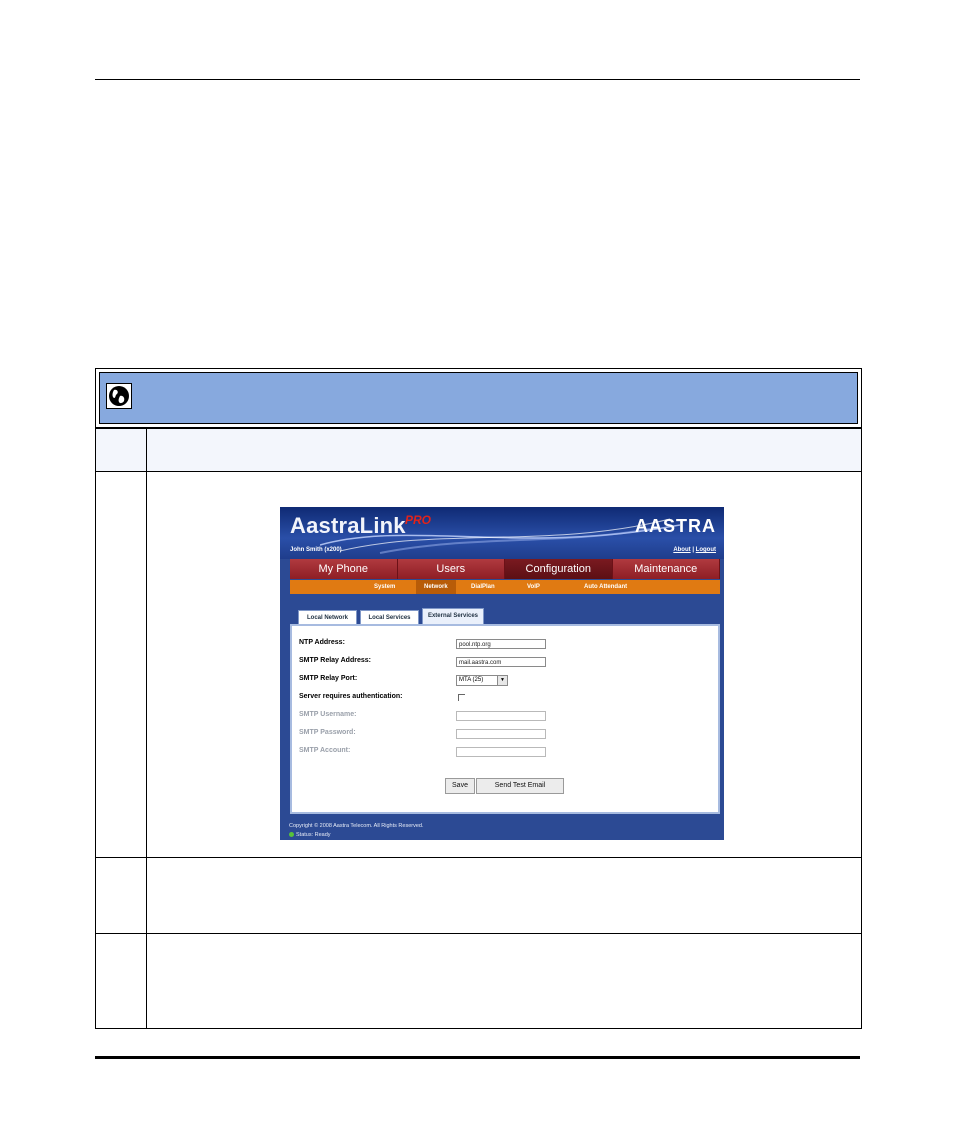 The height and width of the screenshot is (1145, 954). What do you see at coordinates (520, 786) in the screenshot?
I see `send-test-email-button: Send Test Email` at bounding box center [520, 786].